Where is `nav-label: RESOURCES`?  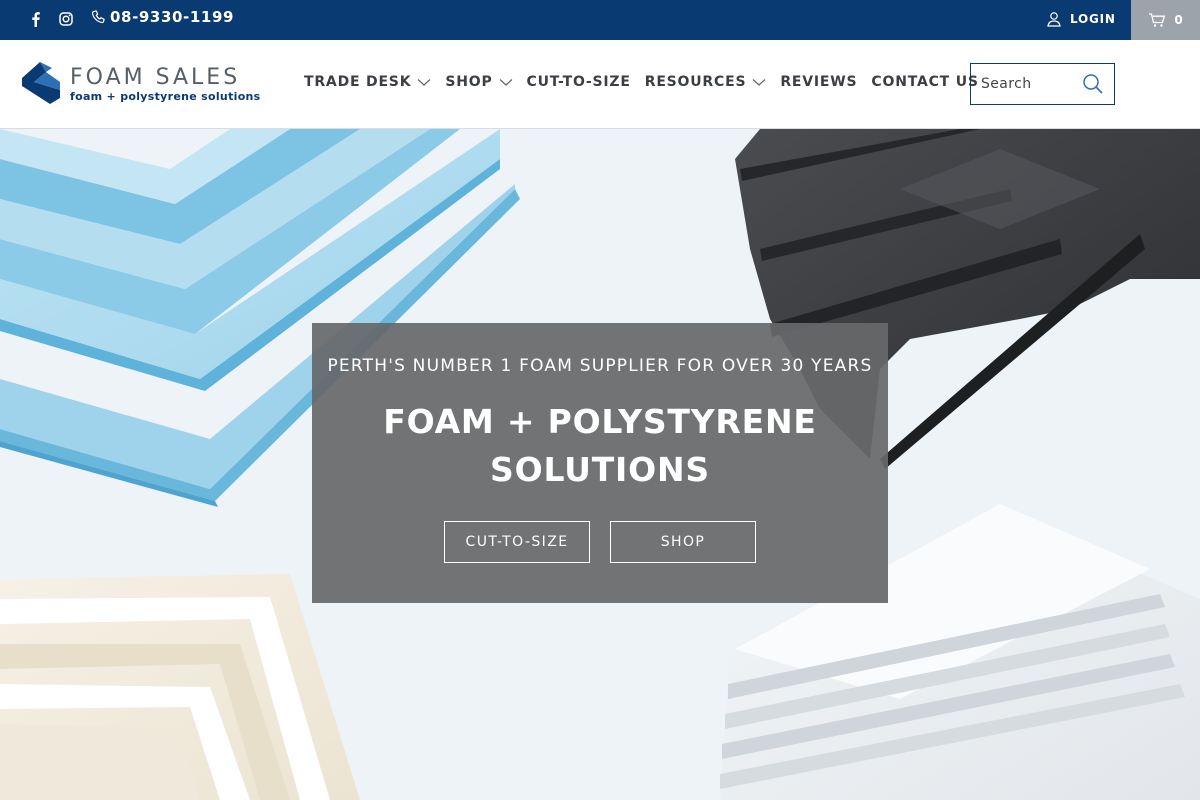
nav-label: RESOURCES is located at coordinates (695, 82).